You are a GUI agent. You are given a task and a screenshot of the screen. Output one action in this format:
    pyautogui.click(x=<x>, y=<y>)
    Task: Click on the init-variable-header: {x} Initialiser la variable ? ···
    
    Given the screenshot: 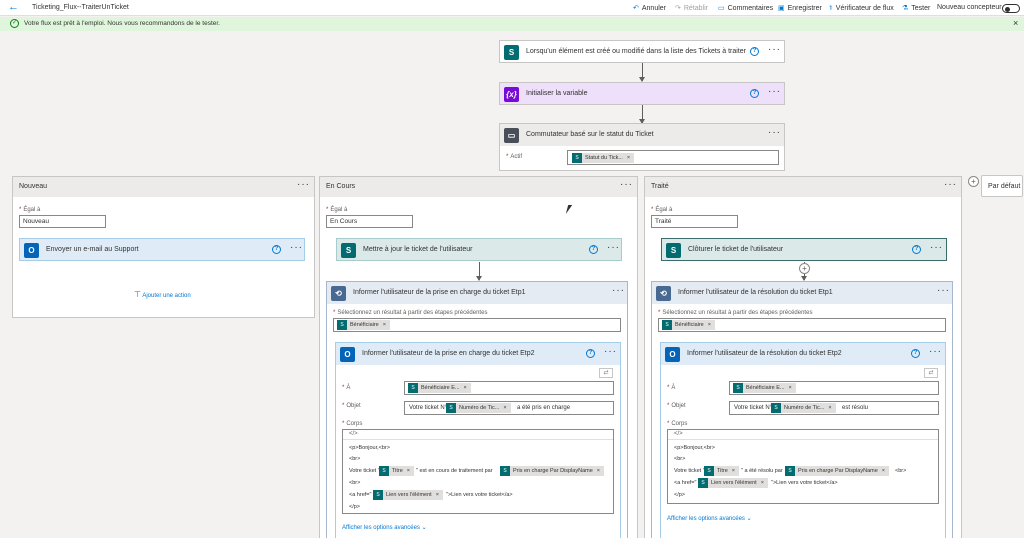 What is the action you would take?
    pyautogui.click(x=642, y=94)
    